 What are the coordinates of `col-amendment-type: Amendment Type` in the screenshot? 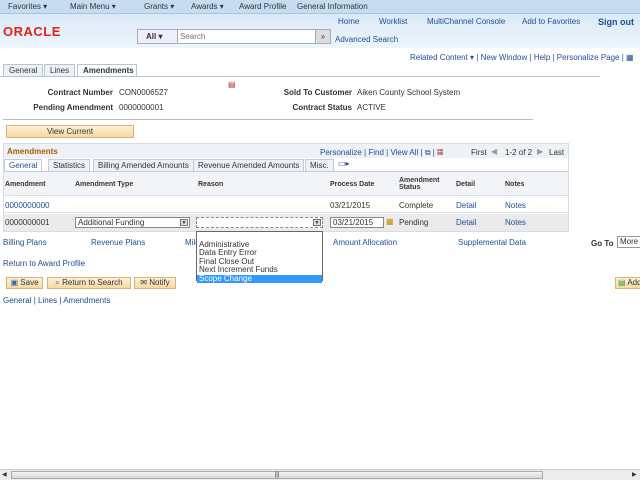 It's located at (104, 184).